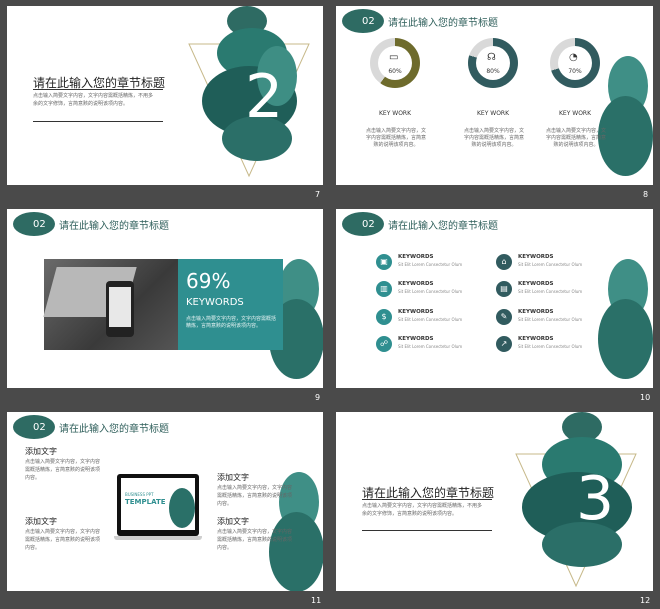  What do you see at coordinates (158, 509) in the screenshot?
I see `laptop-mockup: BUSINESS PPT TEMPLATE` at bounding box center [158, 509].